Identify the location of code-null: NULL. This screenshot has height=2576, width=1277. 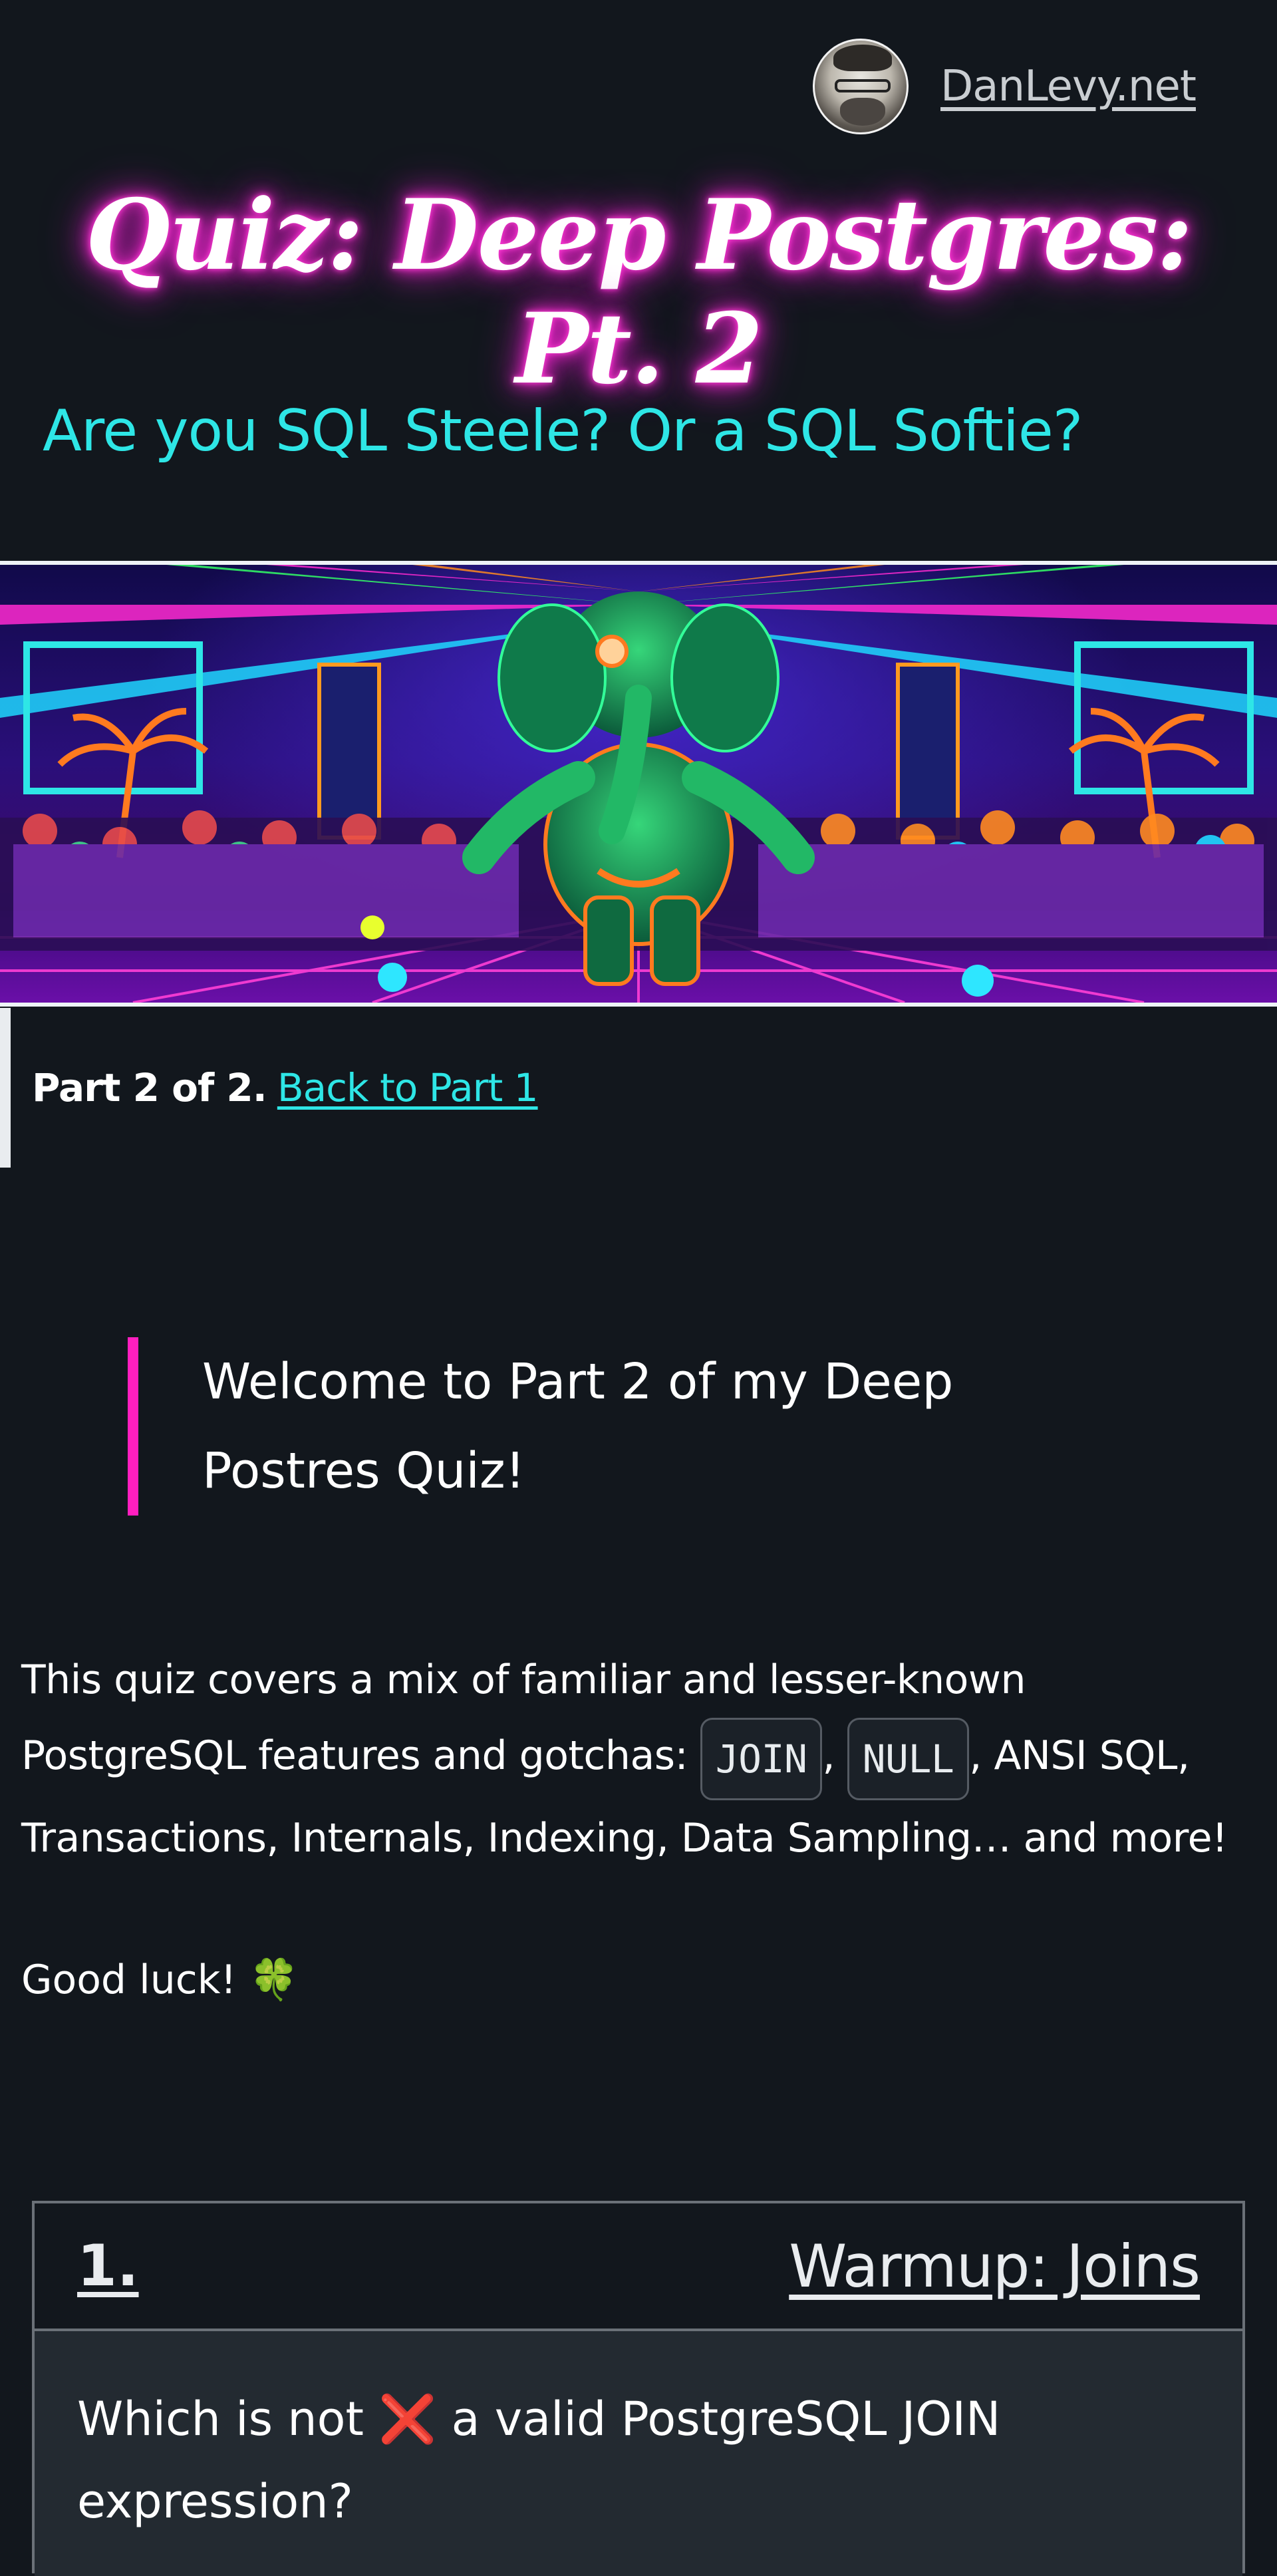
(909, 1759).